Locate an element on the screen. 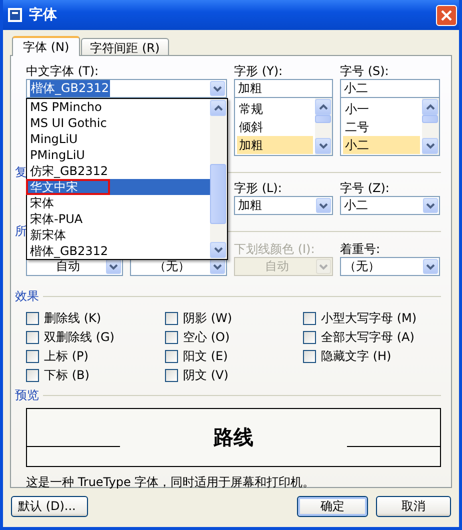 The image size is (462, 530). checkbox-label: 下标 (B) is located at coordinates (67, 375).